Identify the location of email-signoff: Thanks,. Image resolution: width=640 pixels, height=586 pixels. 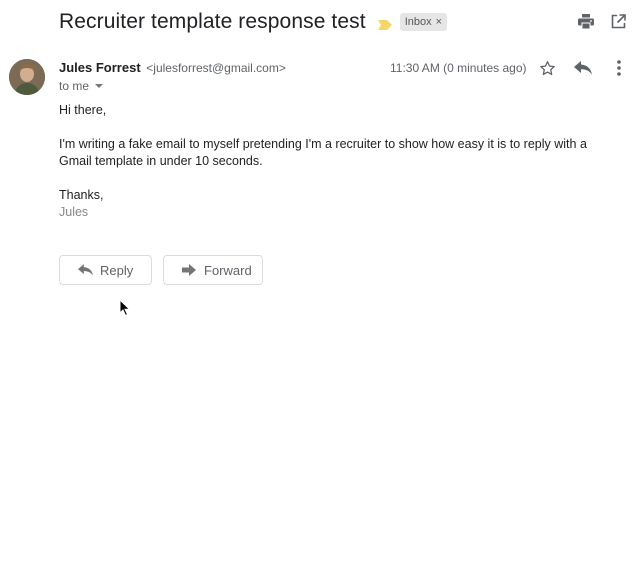
(81, 195).